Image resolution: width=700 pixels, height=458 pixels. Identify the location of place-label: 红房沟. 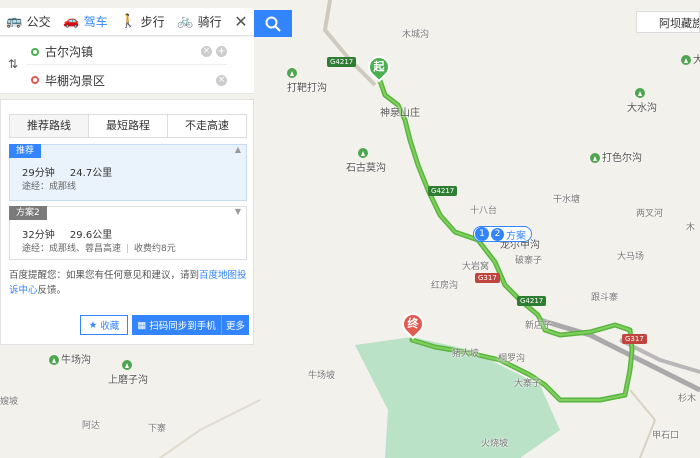
(445, 286).